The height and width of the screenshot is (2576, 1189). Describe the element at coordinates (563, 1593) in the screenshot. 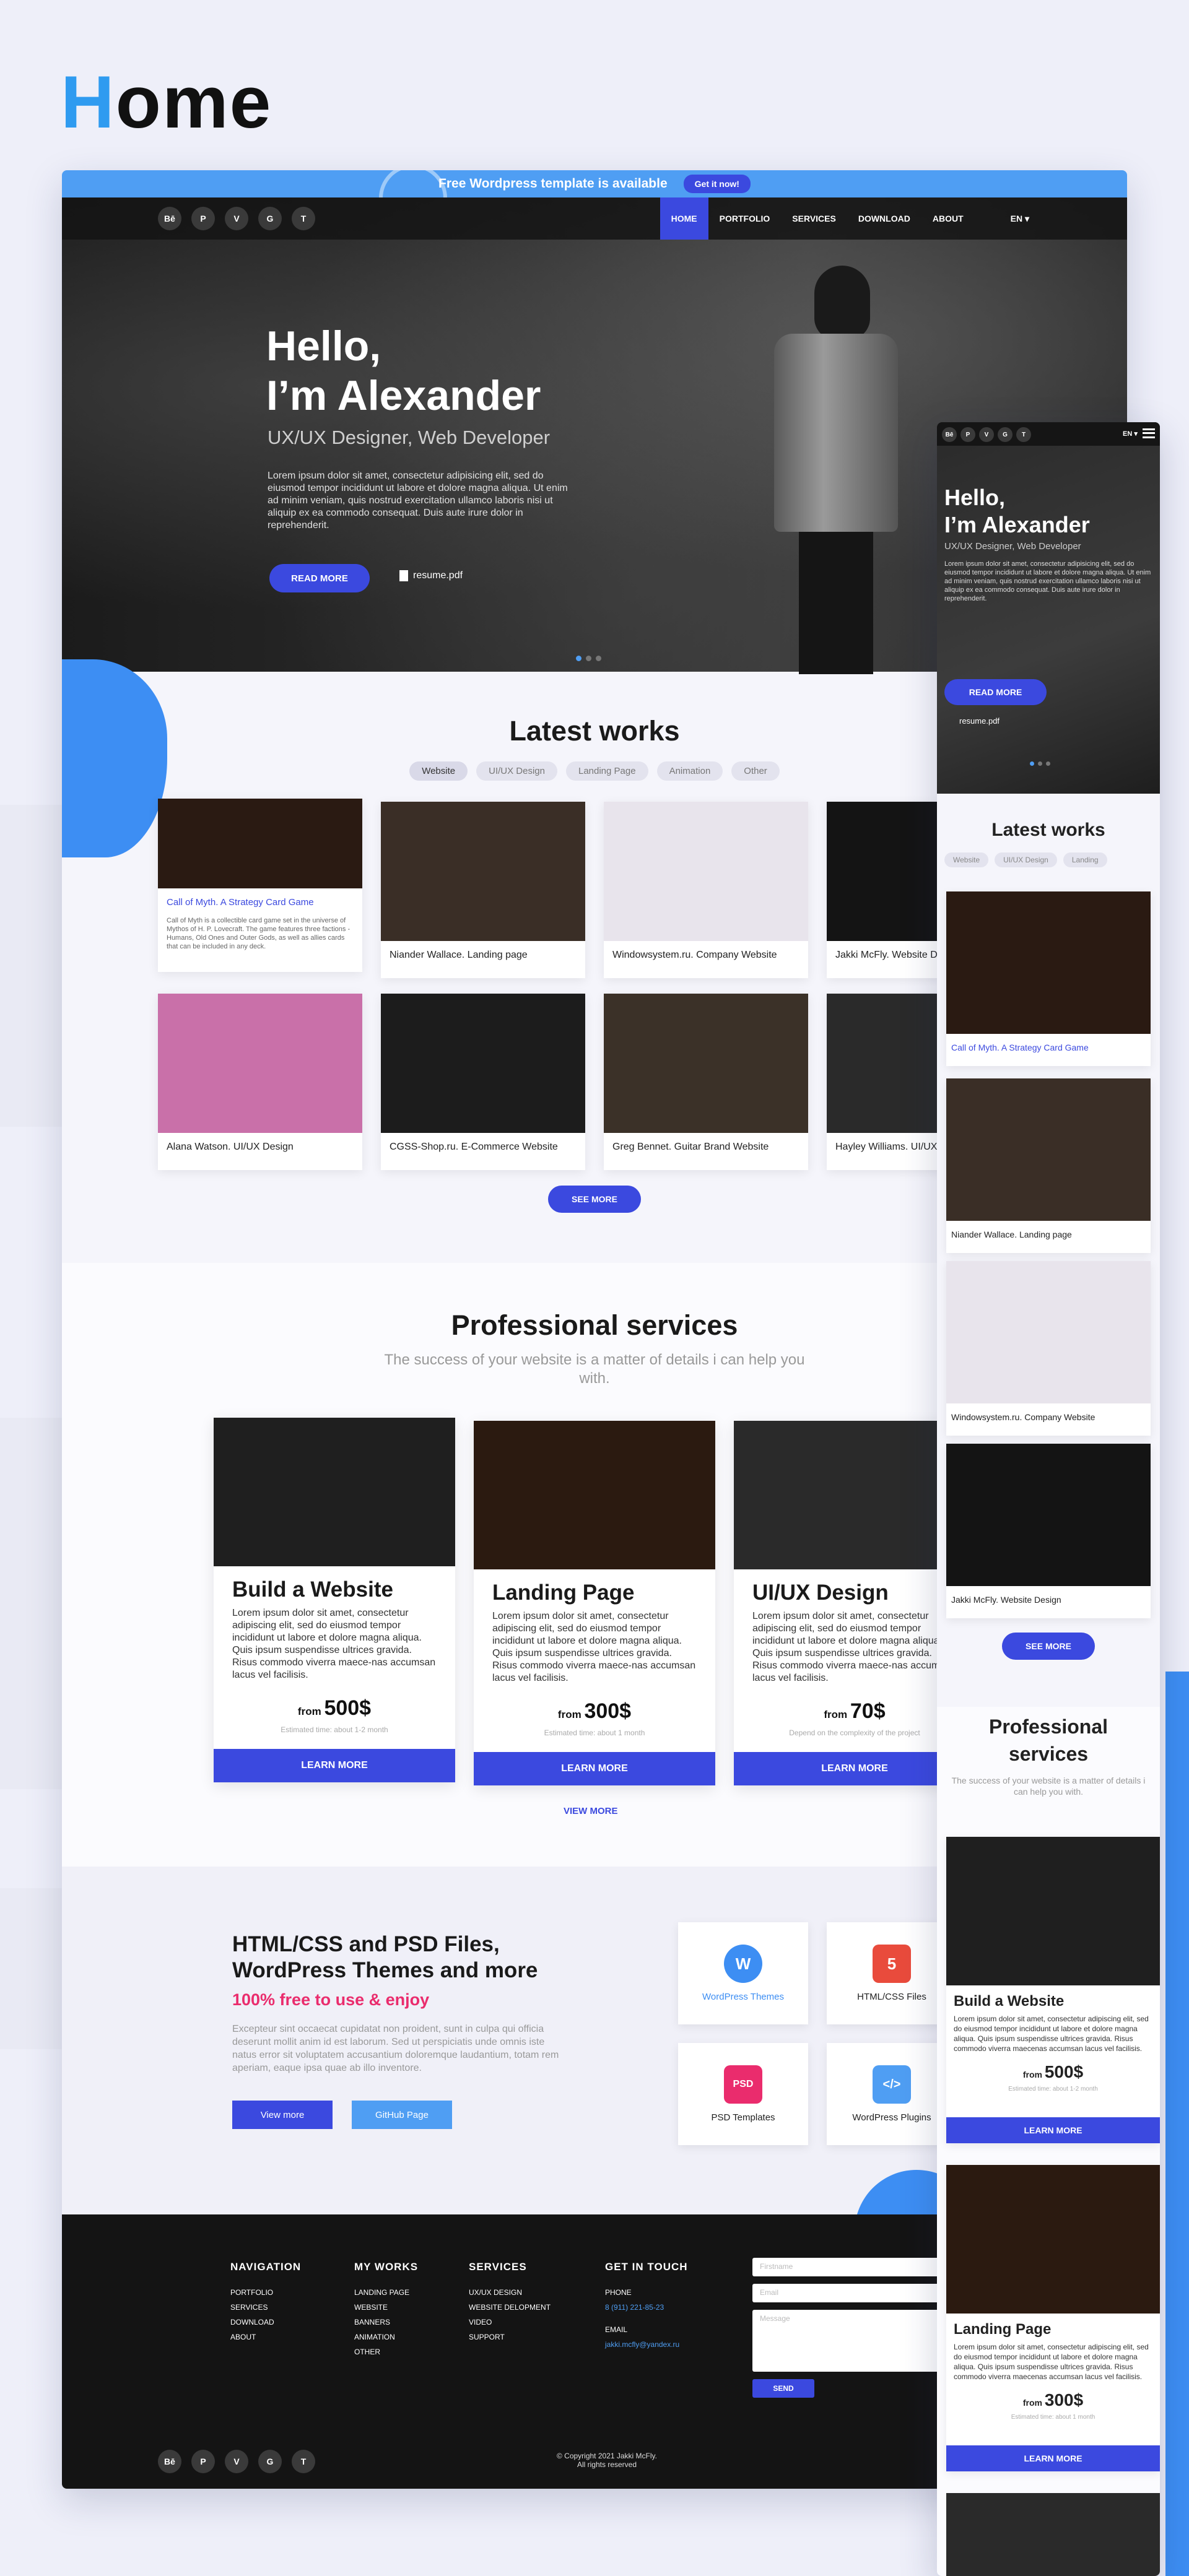

I see `service-title: Landing Page` at that location.